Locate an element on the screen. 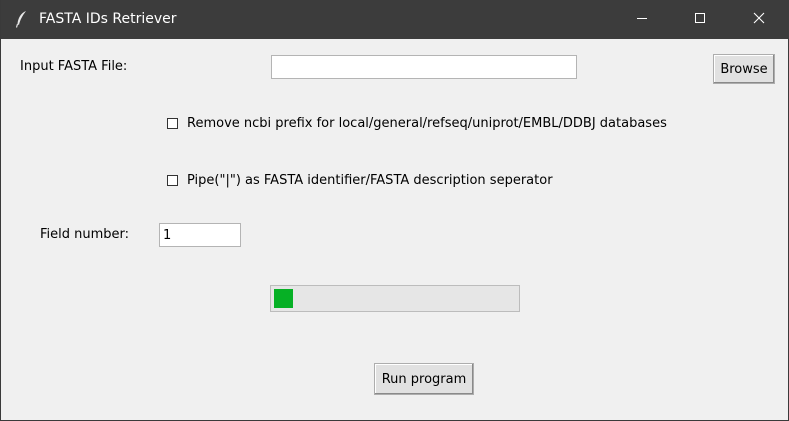 Image resolution: width=789 pixels, height=421 pixels. field-number-label: Field number: is located at coordinates (85, 234).